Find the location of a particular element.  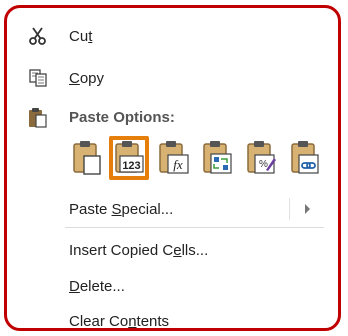

copy-label: Copy is located at coordinates (86, 78).